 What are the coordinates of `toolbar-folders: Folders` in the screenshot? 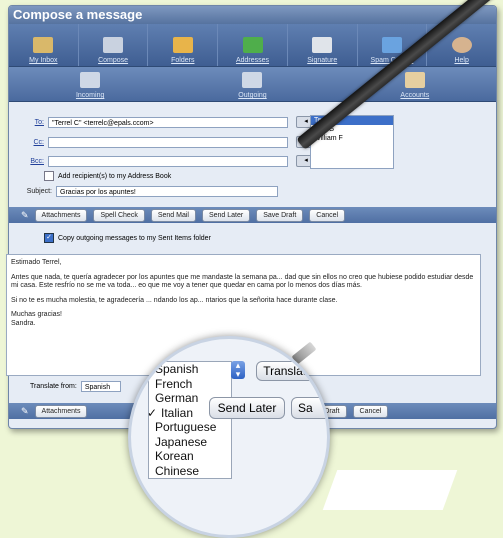 It's located at (183, 45).